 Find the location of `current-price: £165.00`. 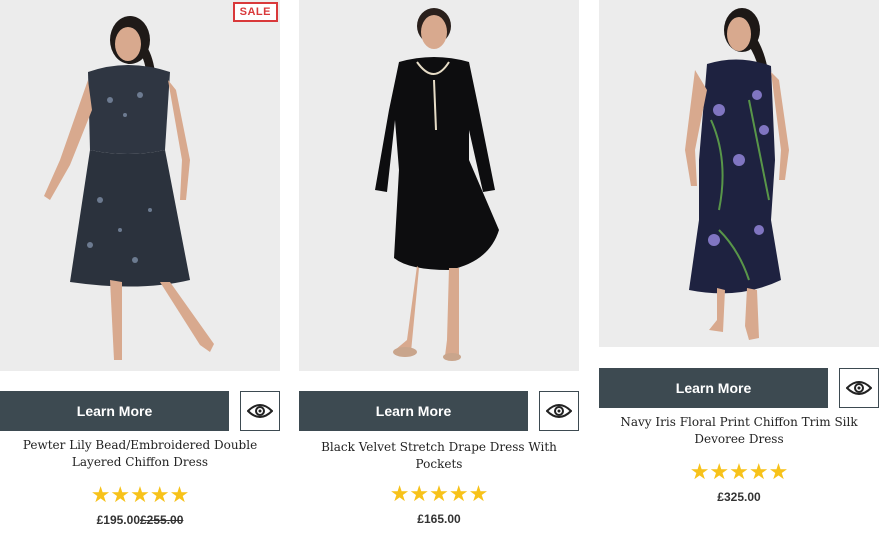

current-price: £165.00 is located at coordinates (439, 519).